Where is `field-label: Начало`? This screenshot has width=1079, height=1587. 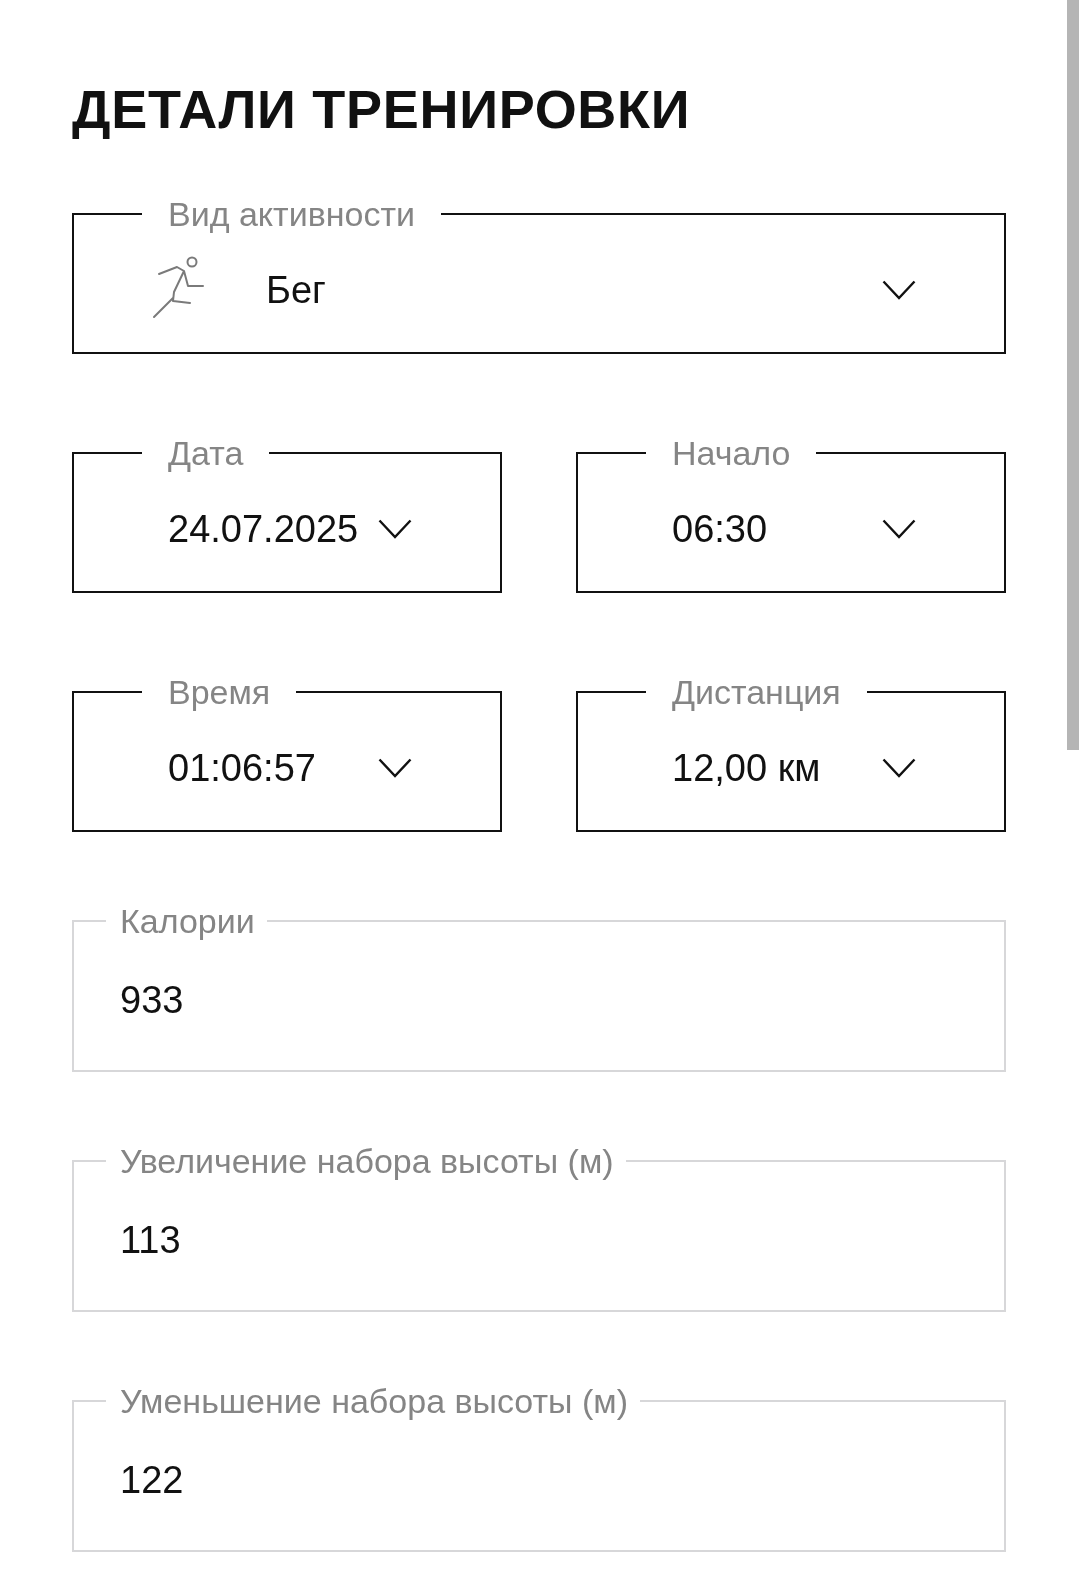 field-label: Начало is located at coordinates (731, 453).